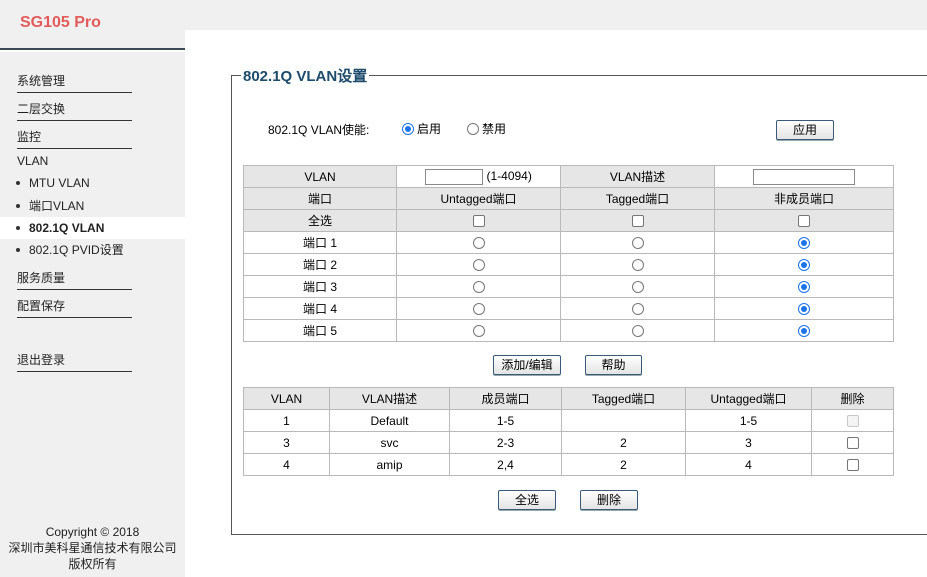 The width and height of the screenshot is (927, 577). Describe the element at coordinates (527, 365) in the screenshot. I see `add-edit-button: 添加/编辑` at that location.